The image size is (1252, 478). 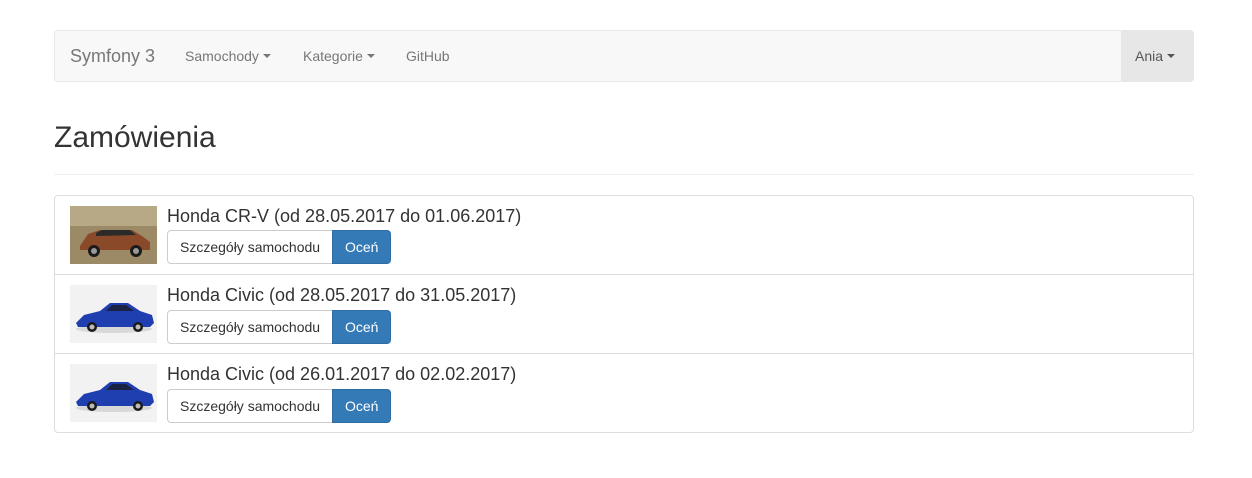 What do you see at coordinates (344, 216) in the screenshot?
I see `order-title: Honda CR-V (od 28.05.2017 do 01.06.2017)` at bounding box center [344, 216].